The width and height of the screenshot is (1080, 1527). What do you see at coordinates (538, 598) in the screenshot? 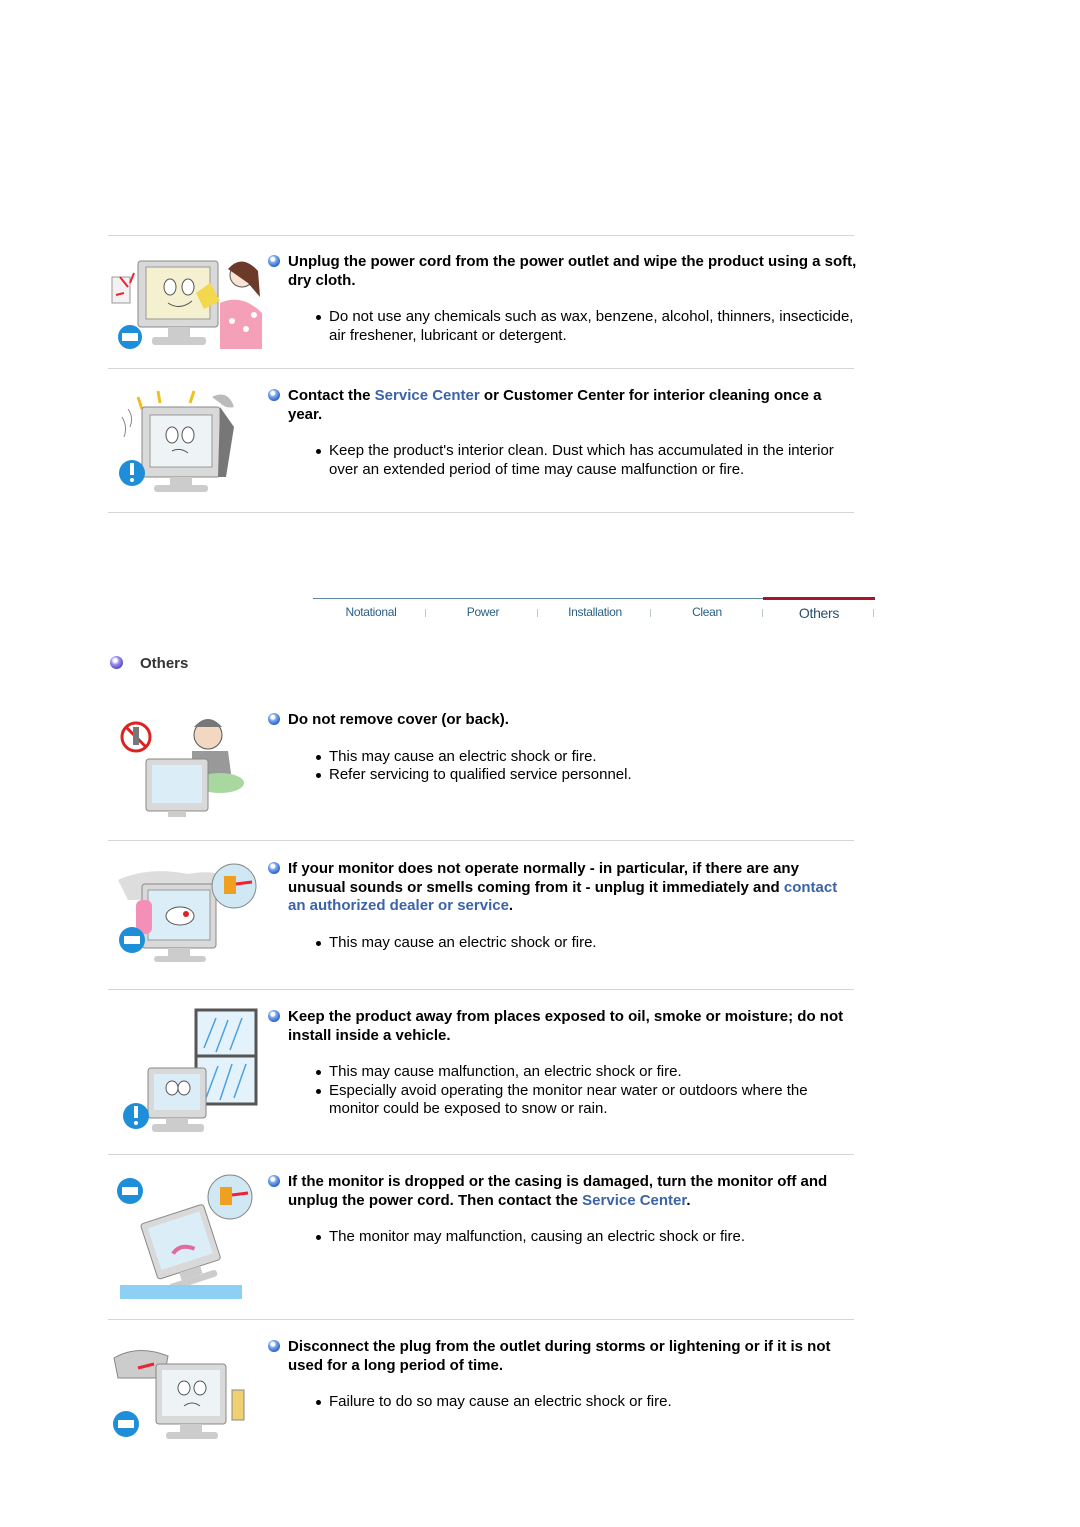
I see `tab-bar-line` at bounding box center [538, 598].